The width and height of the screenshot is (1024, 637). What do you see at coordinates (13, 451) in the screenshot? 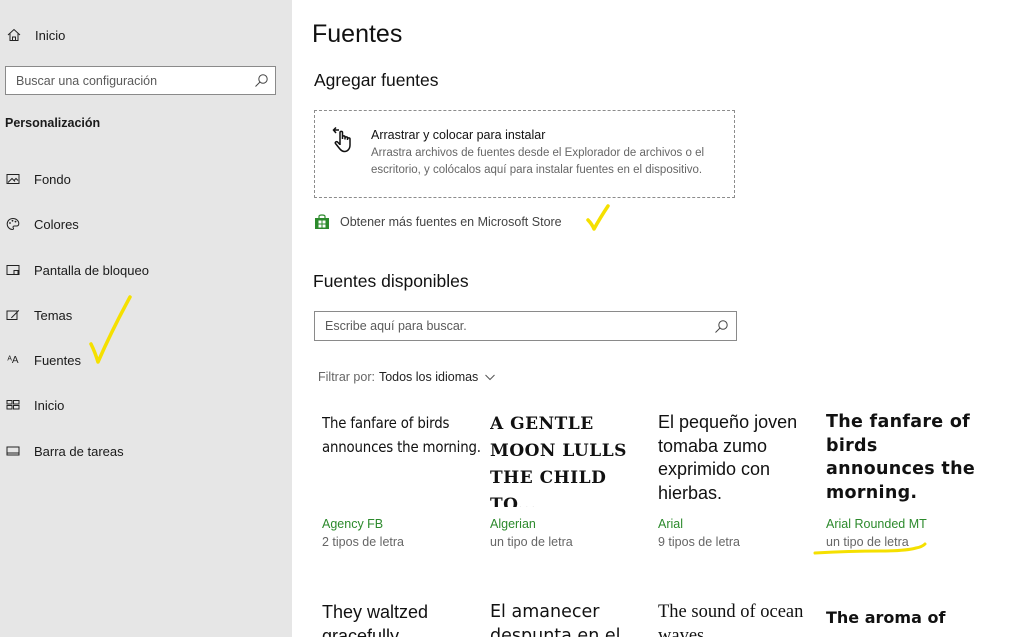
I see `taskbar-icon` at bounding box center [13, 451].